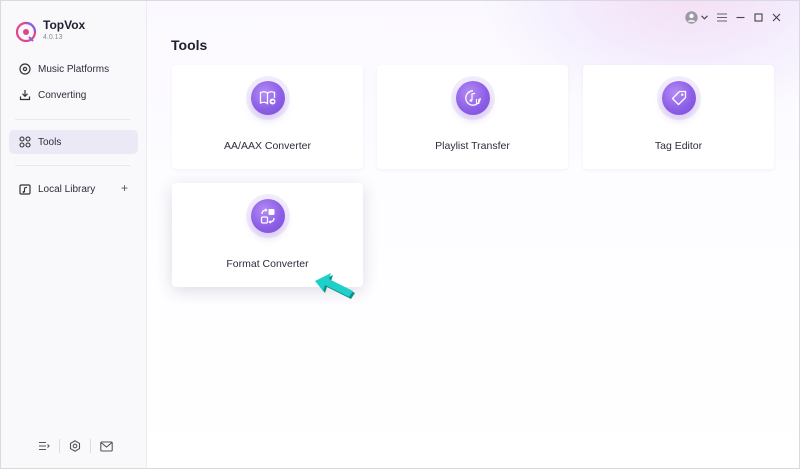 The width and height of the screenshot is (800, 469). What do you see at coordinates (472, 146) in the screenshot?
I see `tool-card-label: Playlist Transfer` at bounding box center [472, 146].